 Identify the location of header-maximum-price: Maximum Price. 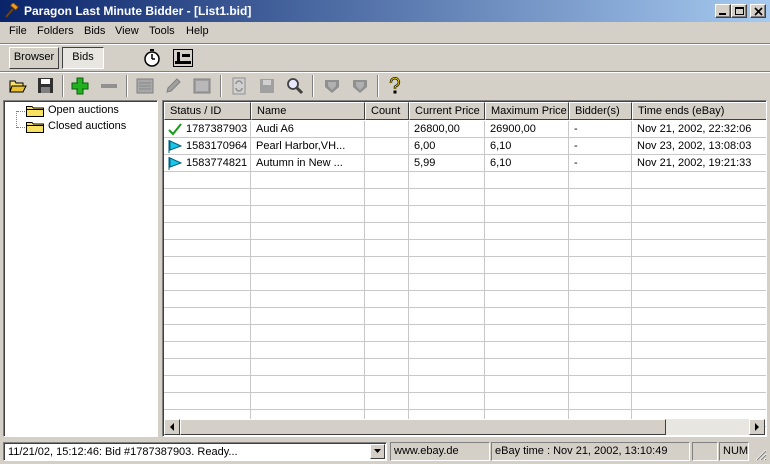
(527, 111).